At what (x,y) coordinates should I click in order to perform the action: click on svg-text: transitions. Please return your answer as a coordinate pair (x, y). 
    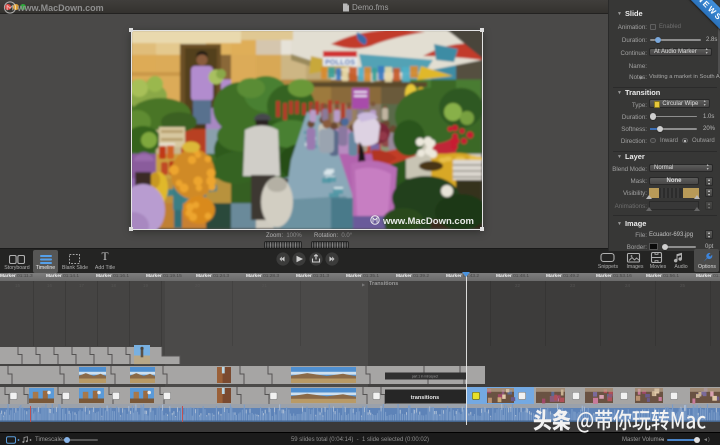
    Looking at the image, I should click on (425, 398).